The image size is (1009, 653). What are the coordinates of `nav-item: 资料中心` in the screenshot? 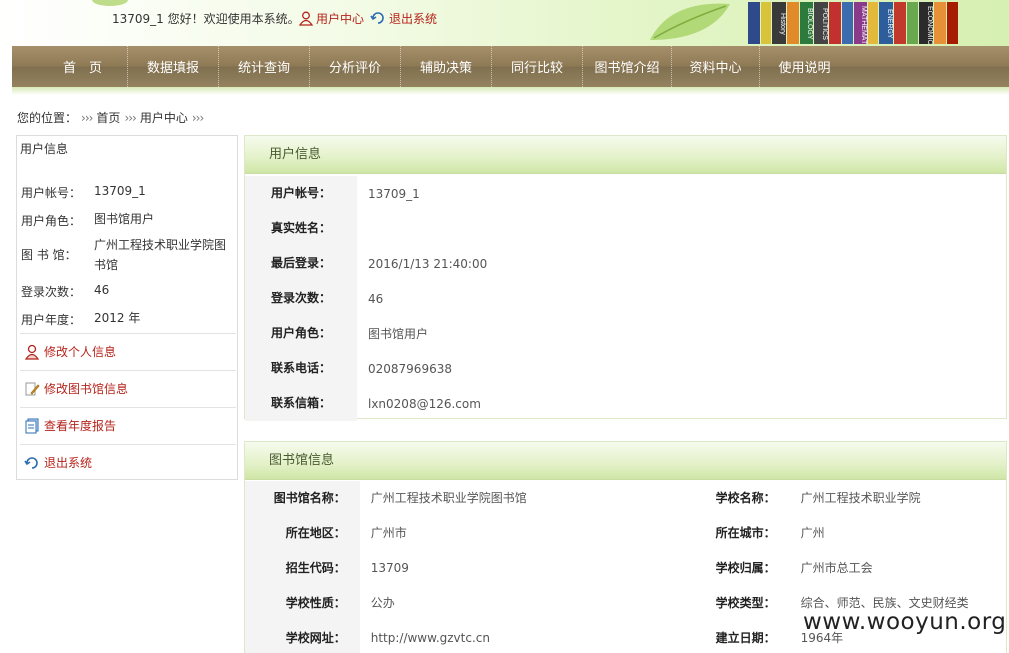 It's located at (716, 66).